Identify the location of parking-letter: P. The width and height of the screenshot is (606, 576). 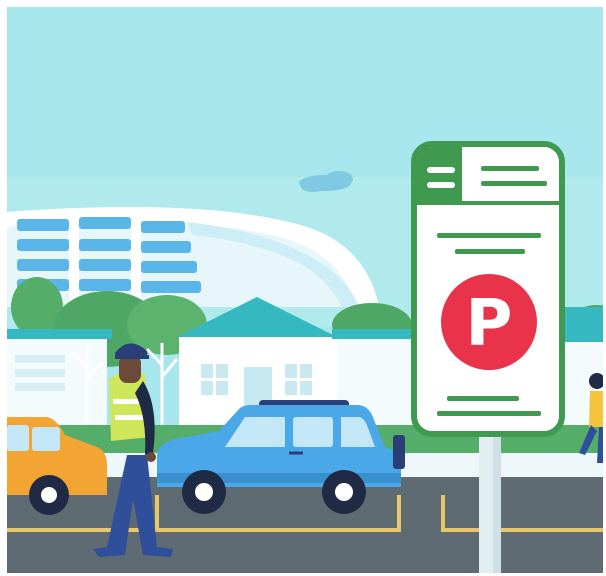
(489, 324).